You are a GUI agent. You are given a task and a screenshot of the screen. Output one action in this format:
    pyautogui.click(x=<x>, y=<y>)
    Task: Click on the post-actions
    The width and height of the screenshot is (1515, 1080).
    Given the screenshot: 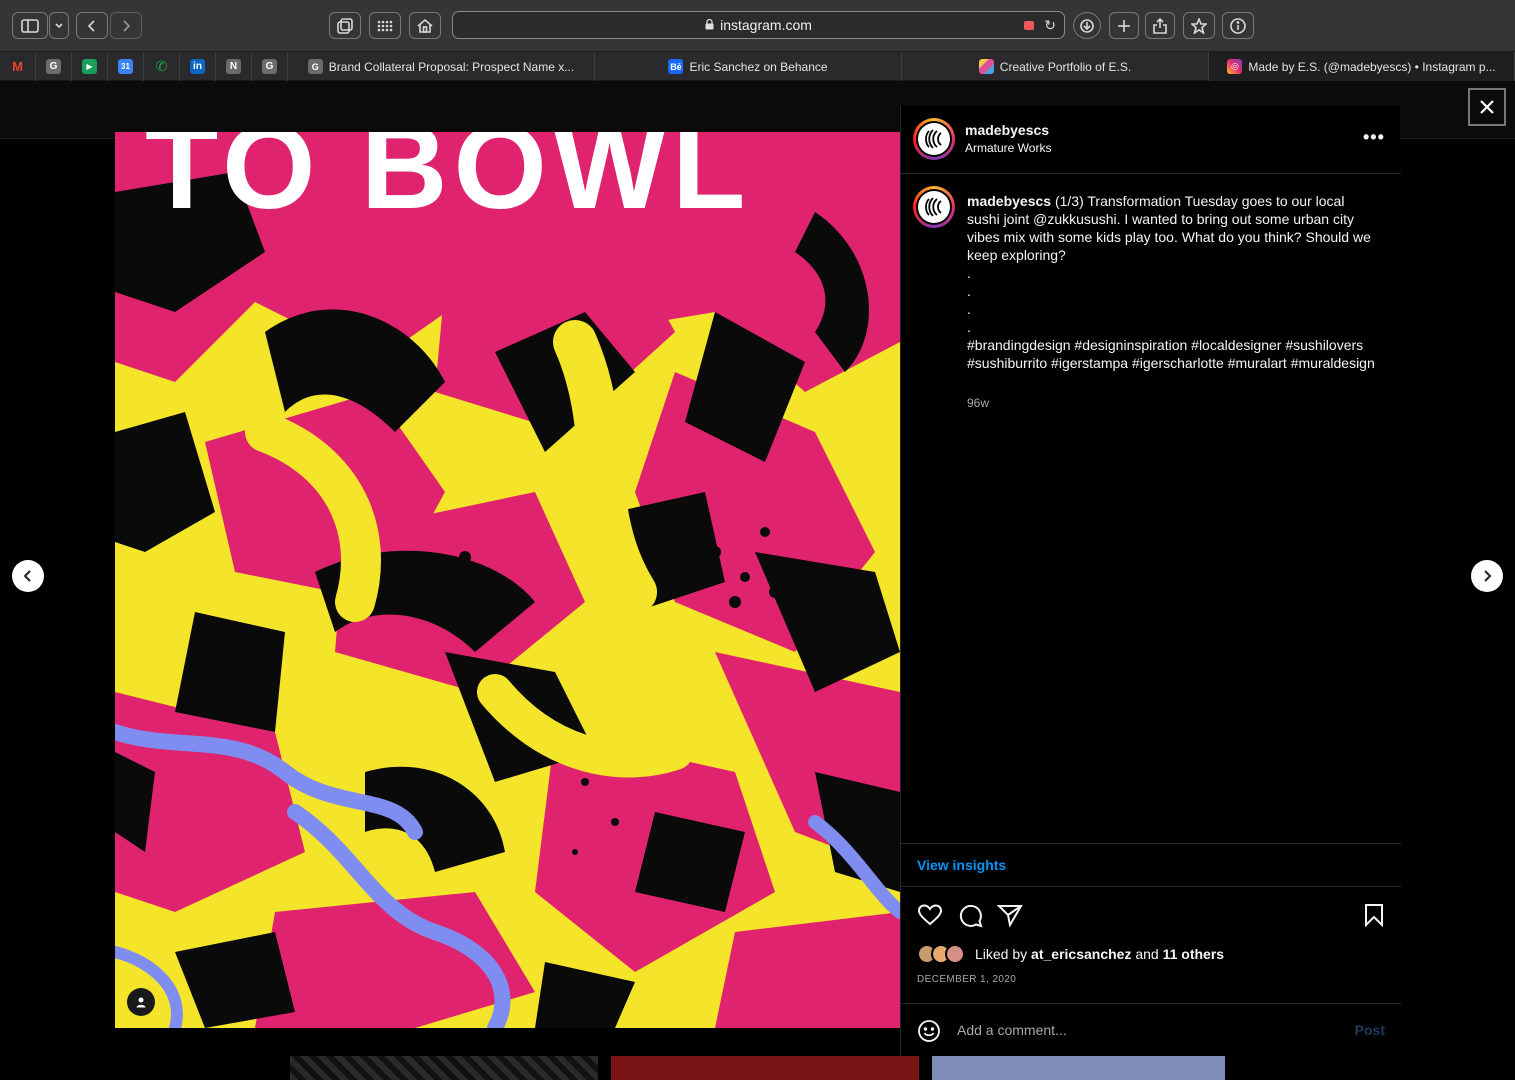 What is the action you would take?
    pyautogui.click(x=1151, y=917)
    